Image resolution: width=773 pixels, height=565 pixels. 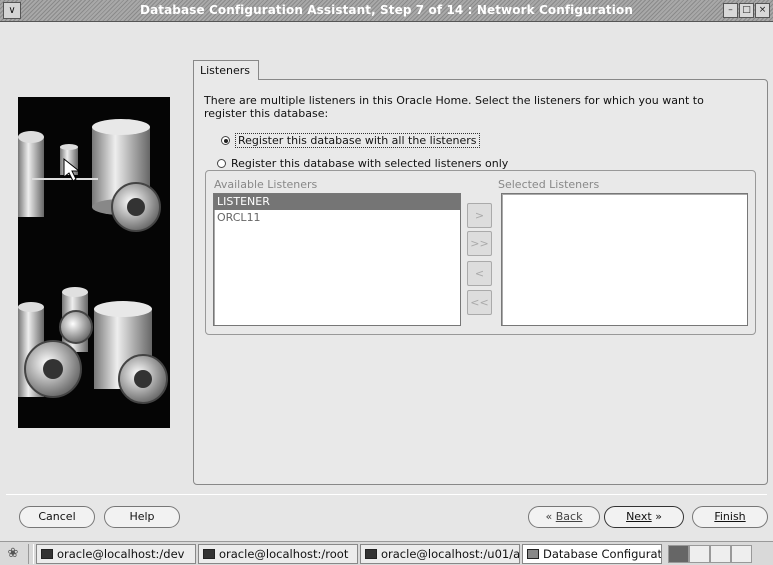 I want to click on database-illustration, so click(x=94, y=262).